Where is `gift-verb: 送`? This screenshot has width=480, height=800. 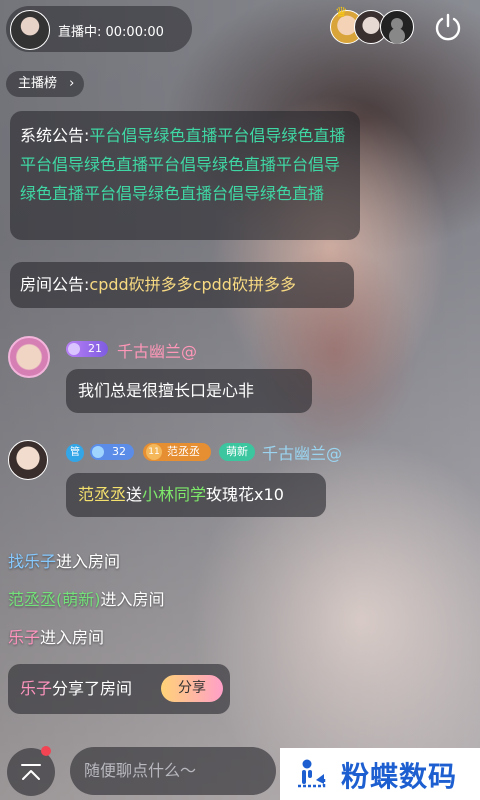
gift-verb: 送 is located at coordinates (134, 494).